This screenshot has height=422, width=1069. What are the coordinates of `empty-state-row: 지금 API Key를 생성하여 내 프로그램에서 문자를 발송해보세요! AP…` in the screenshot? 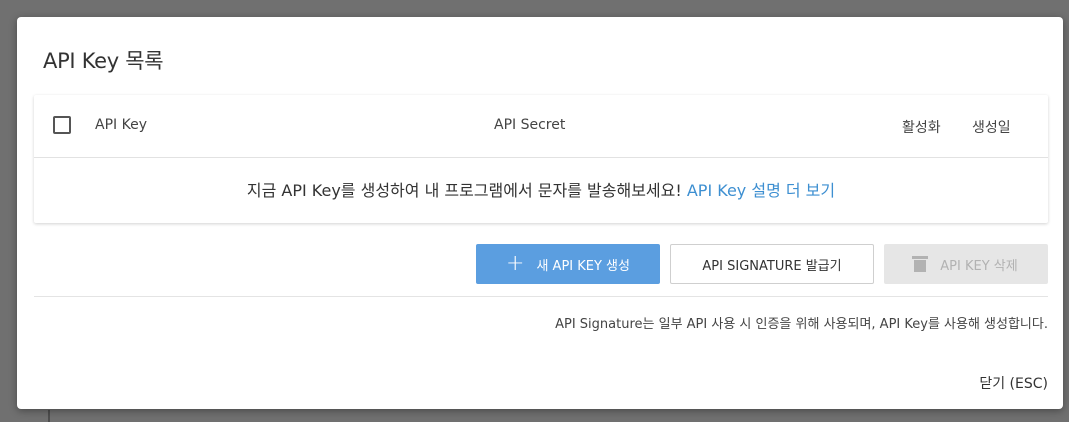 It's located at (541, 190).